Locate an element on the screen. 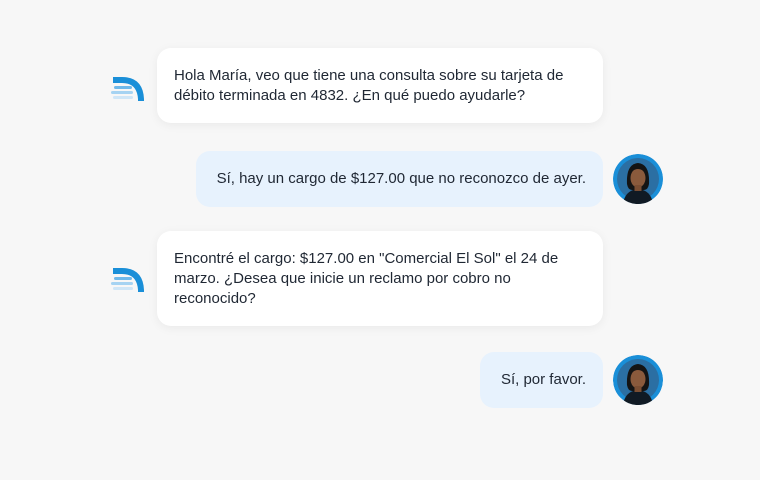 The image size is (760, 480). message-text: Sí, por favor. is located at coordinates (543, 379).